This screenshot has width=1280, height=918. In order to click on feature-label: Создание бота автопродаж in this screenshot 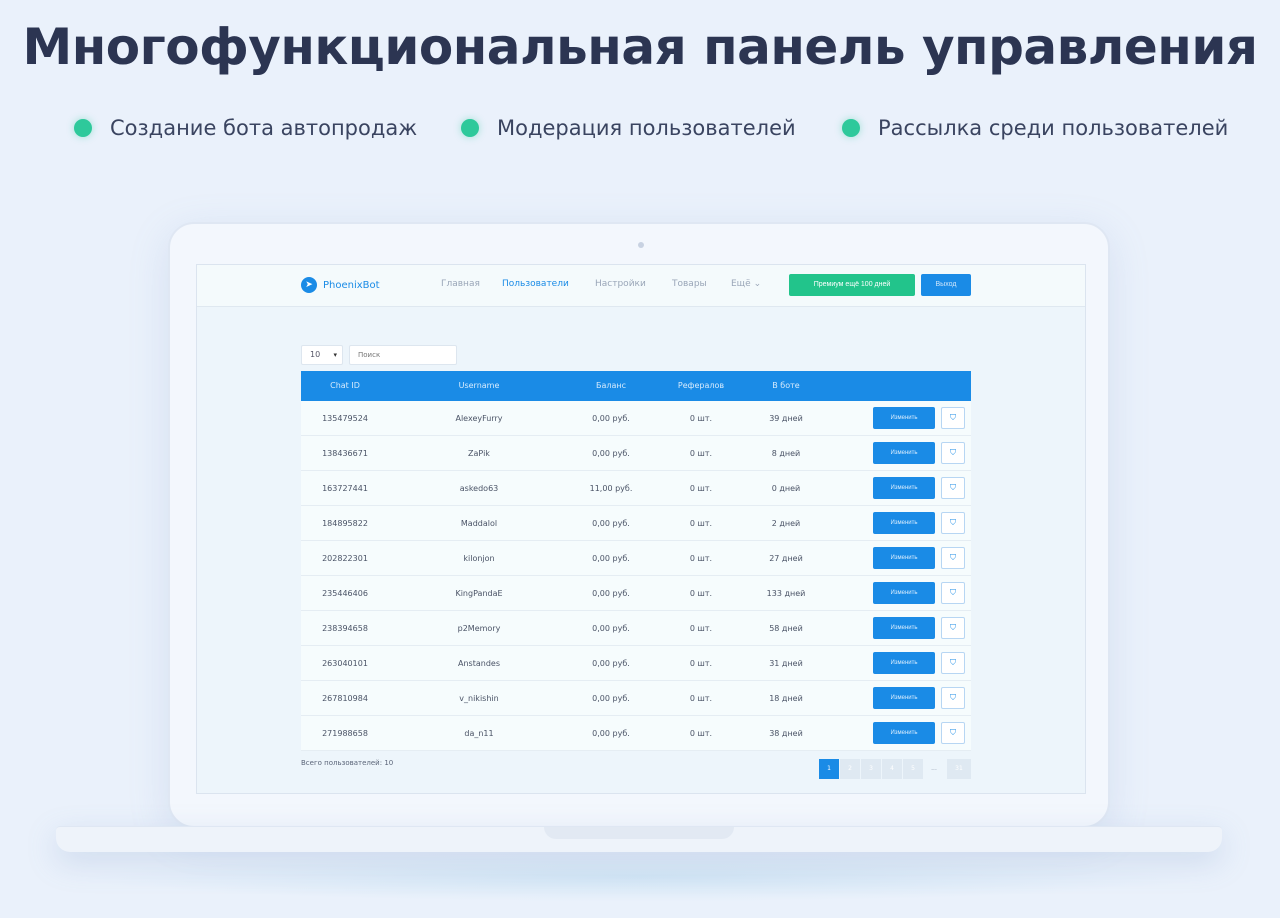, I will do `click(264, 128)`.